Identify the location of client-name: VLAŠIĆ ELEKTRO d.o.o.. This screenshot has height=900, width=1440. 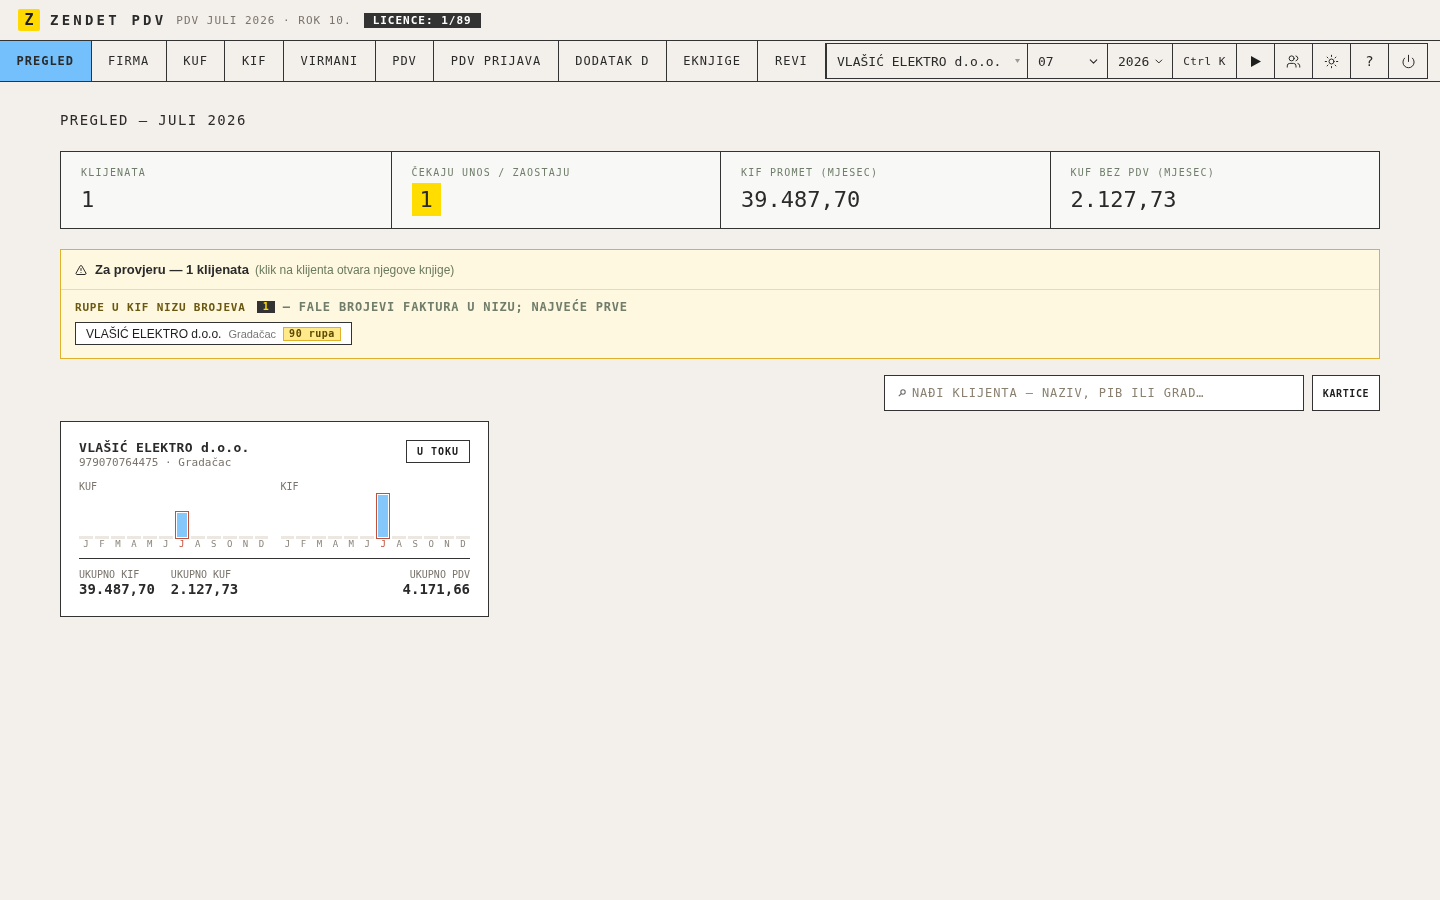
(164, 448).